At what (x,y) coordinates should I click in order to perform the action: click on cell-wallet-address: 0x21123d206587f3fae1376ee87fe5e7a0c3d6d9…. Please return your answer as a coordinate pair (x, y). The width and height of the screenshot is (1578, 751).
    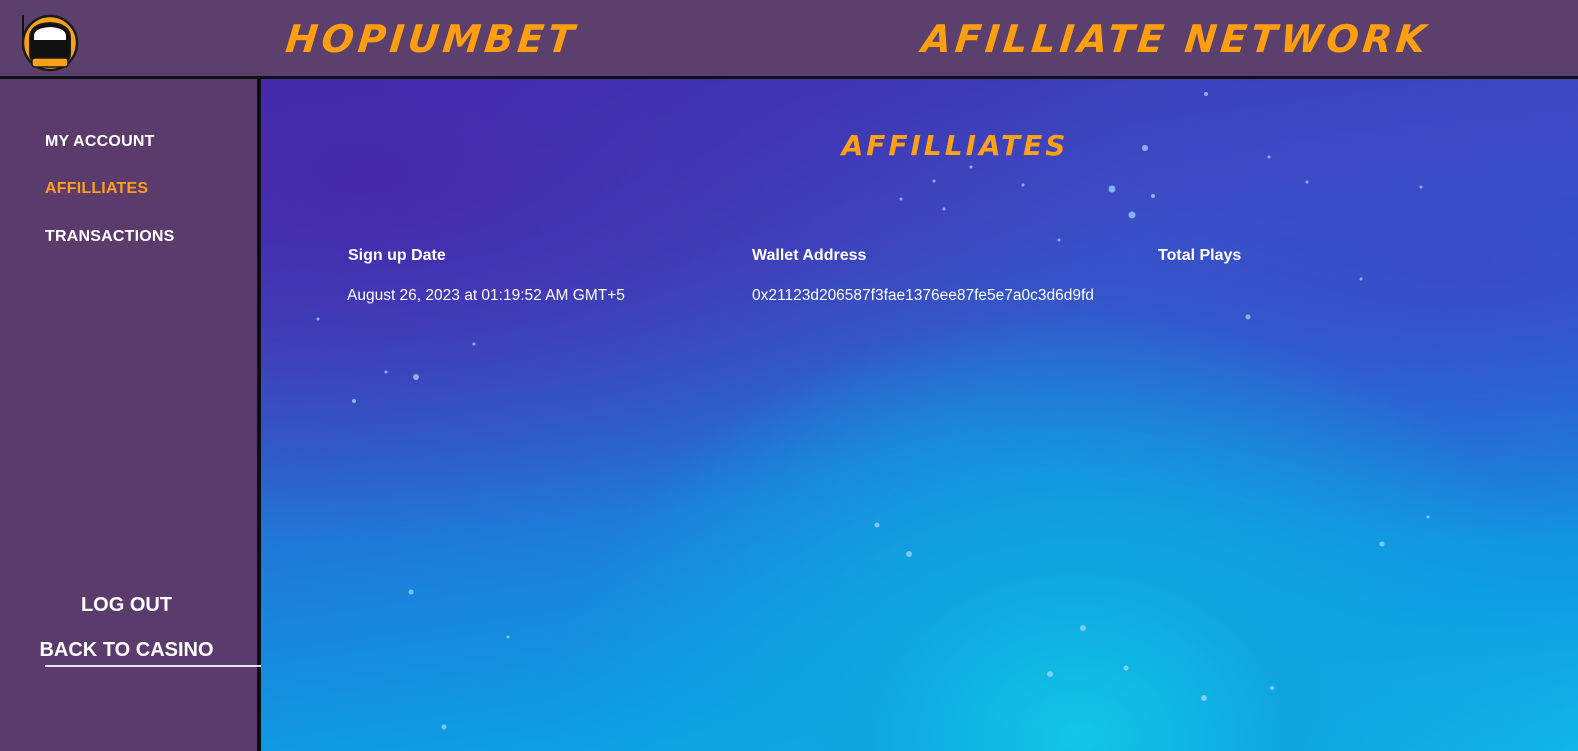
    Looking at the image, I should click on (923, 295).